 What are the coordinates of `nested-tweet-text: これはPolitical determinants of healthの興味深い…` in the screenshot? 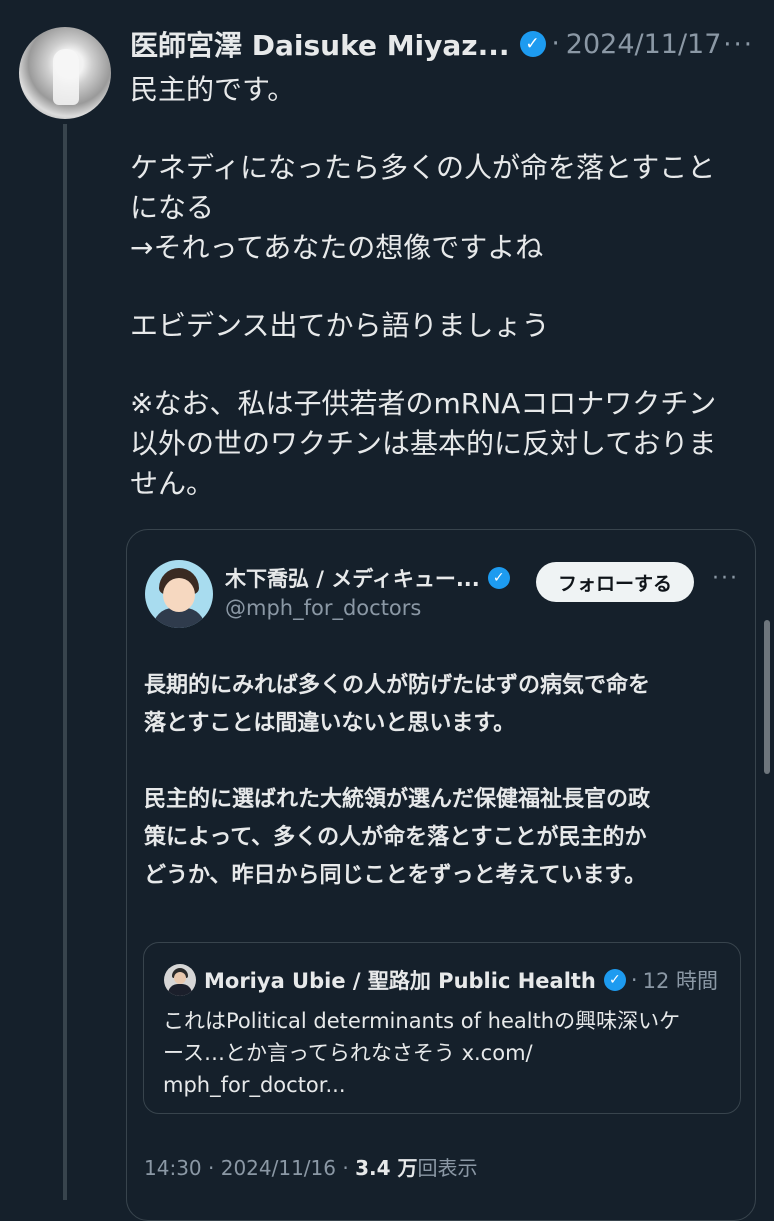 It's located at (443, 1053).